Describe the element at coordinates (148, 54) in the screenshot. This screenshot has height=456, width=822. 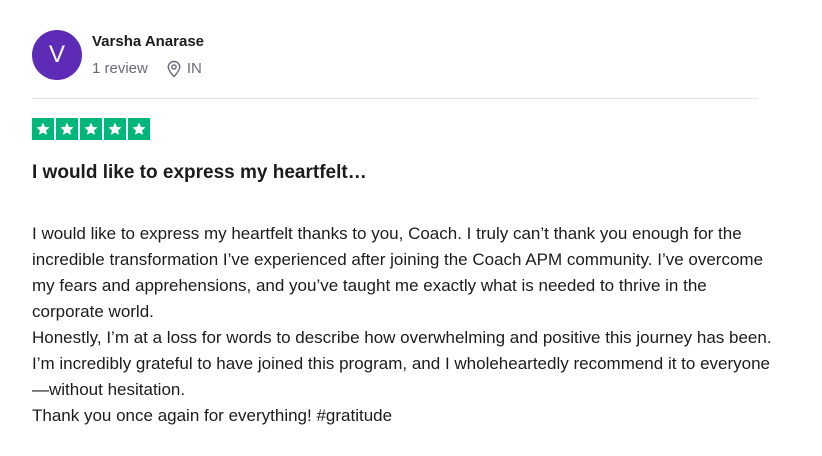
I see `reviewer-meta: Varsha Anarase 1 review IN` at that location.